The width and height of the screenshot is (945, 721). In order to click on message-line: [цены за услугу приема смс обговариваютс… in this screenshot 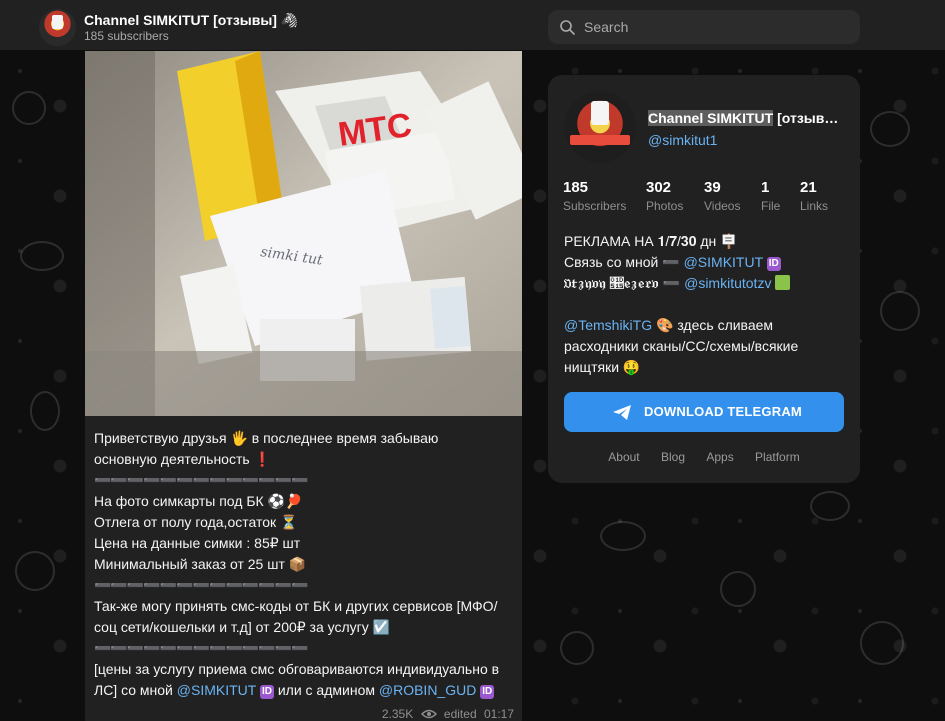, I will do `click(297, 669)`.